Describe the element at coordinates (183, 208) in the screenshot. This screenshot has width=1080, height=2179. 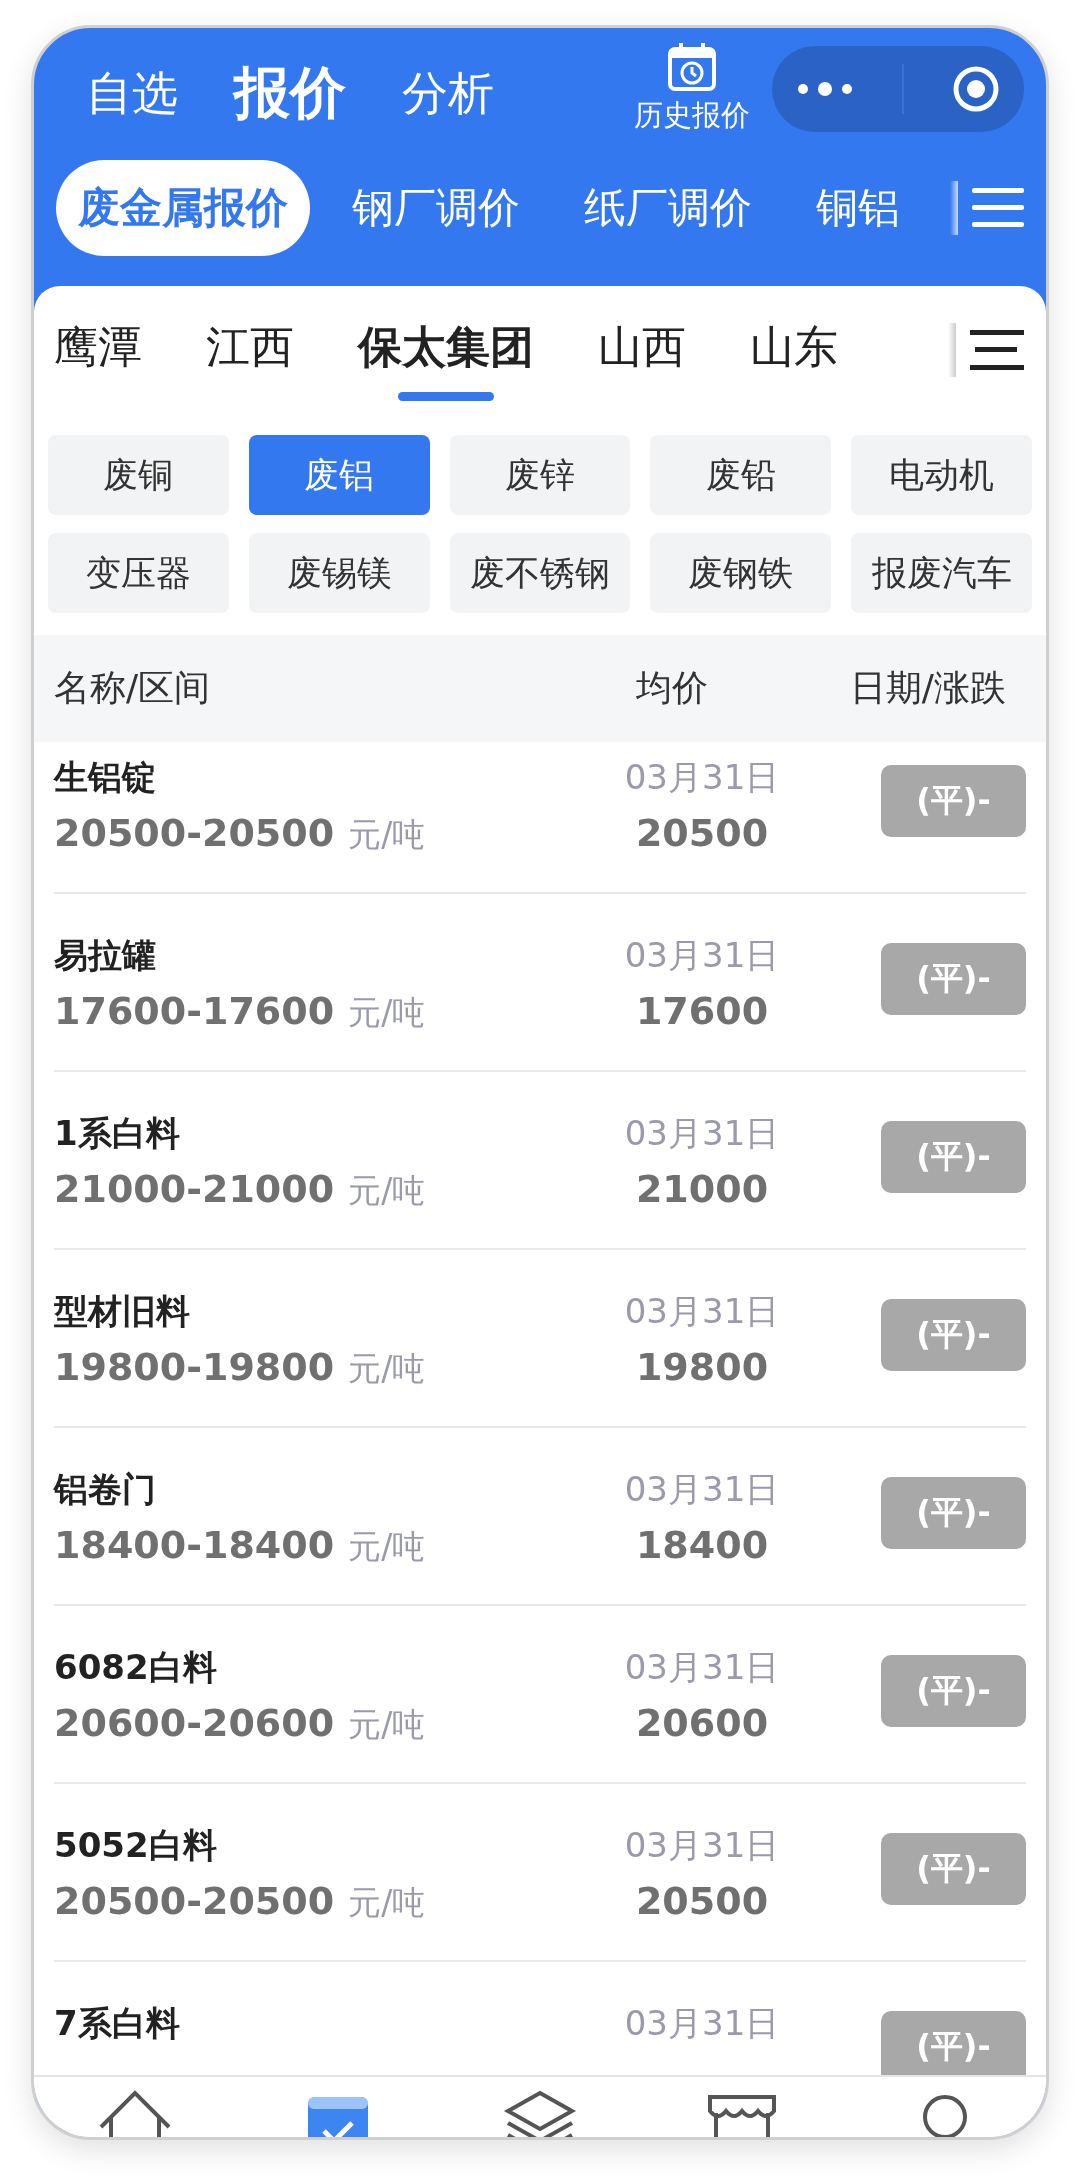
I see `category-tab: 废金属报价` at that location.